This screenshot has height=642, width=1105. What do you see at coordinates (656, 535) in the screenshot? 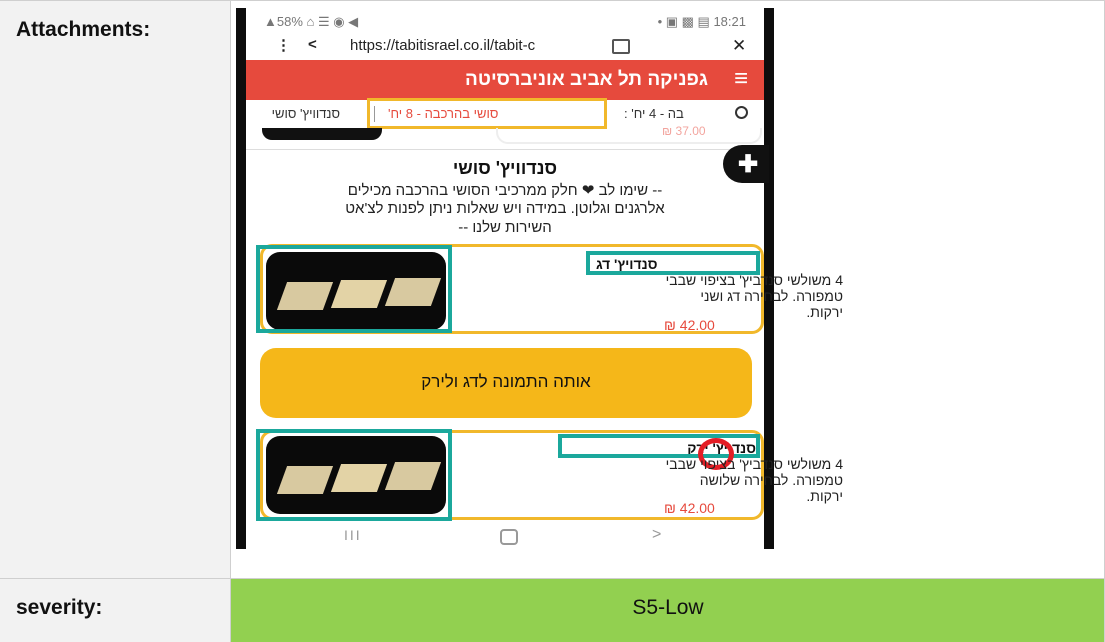
I see `back-icon: >` at bounding box center [656, 535].